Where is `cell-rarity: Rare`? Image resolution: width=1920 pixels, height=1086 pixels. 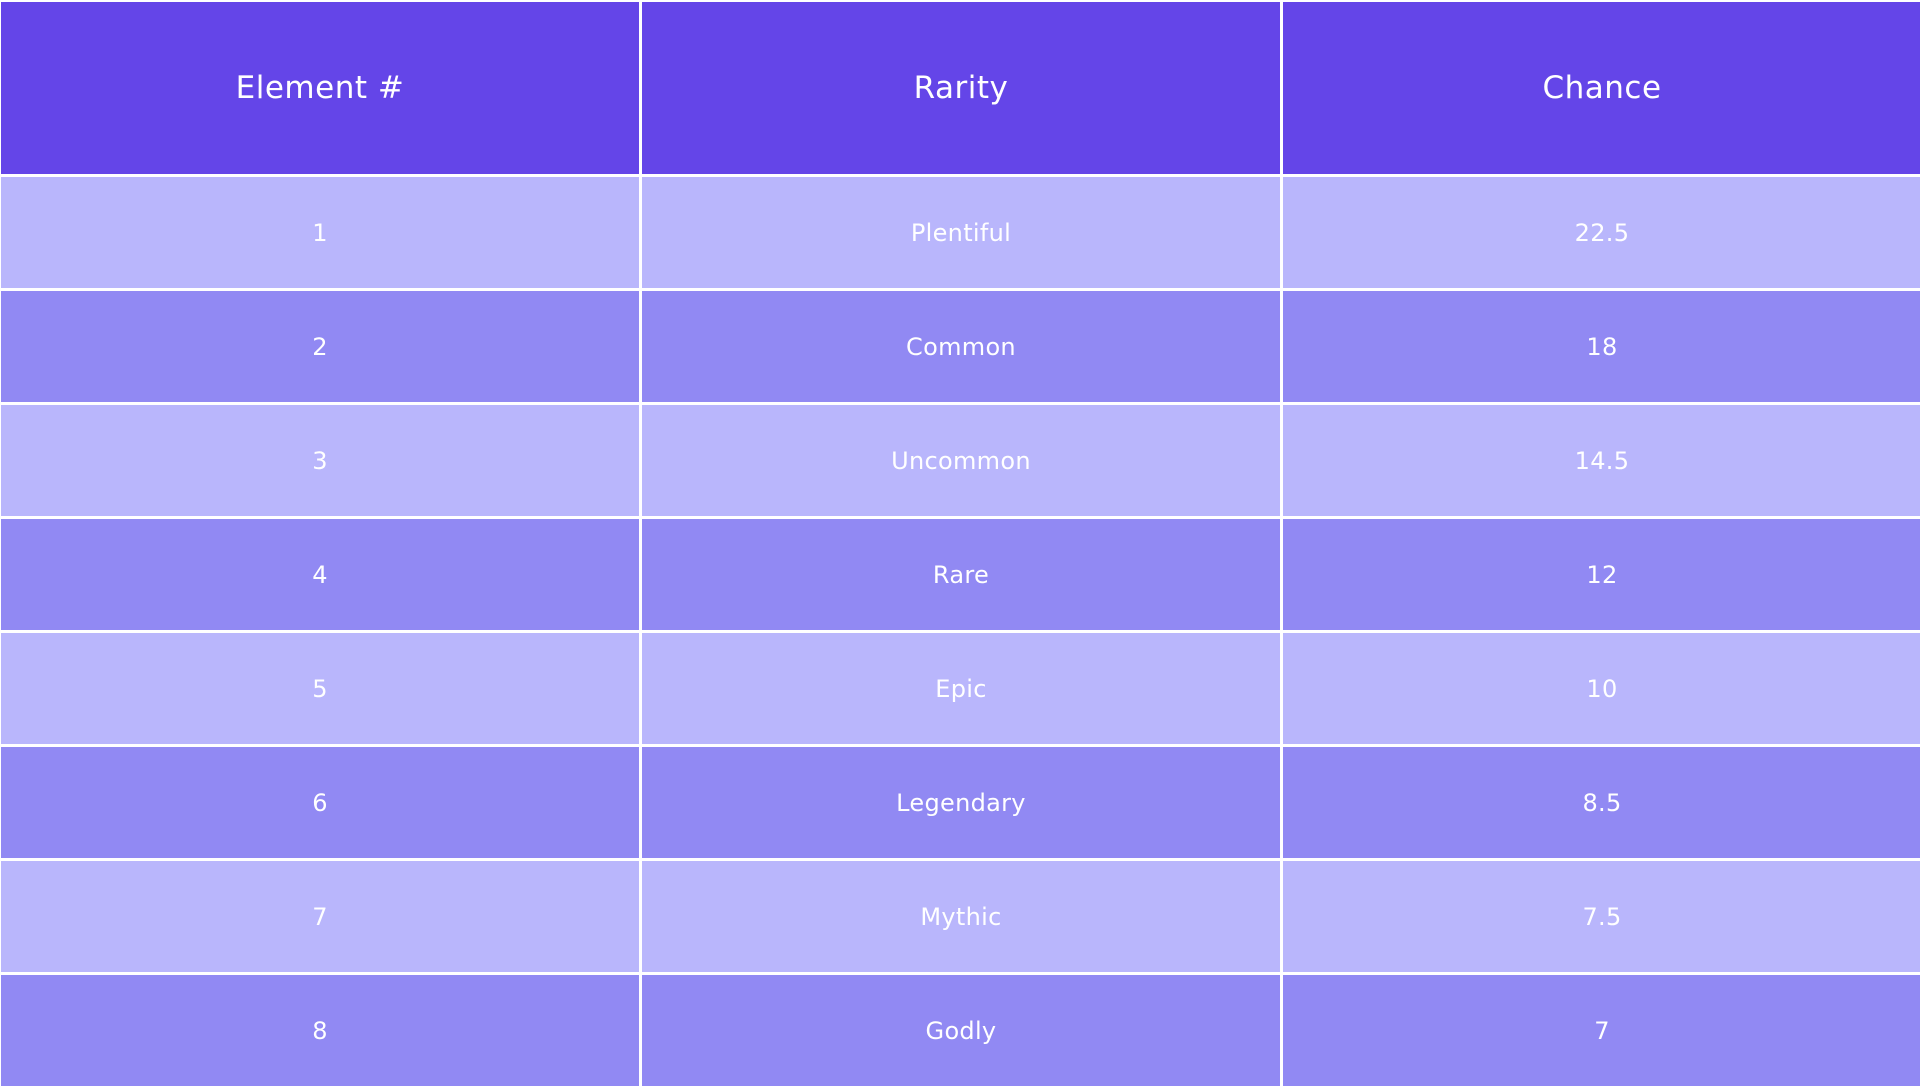
cell-rarity: Rare is located at coordinates (961, 574).